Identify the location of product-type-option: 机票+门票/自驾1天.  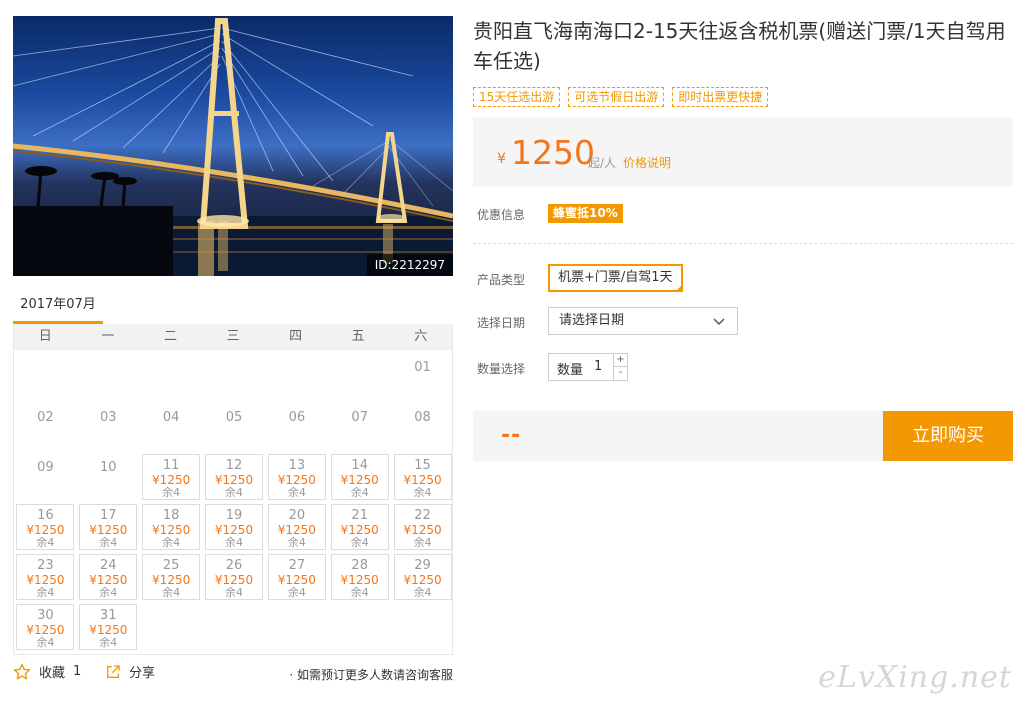
(615, 278).